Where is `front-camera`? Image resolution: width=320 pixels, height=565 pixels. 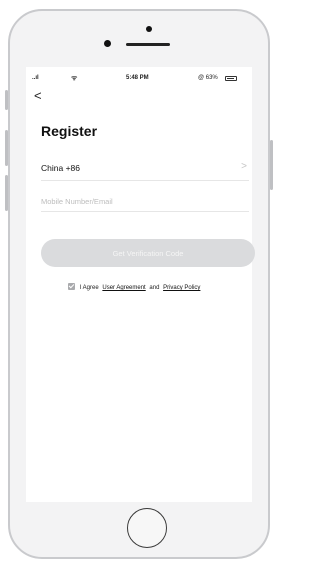
front-camera is located at coordinates (107, 43).